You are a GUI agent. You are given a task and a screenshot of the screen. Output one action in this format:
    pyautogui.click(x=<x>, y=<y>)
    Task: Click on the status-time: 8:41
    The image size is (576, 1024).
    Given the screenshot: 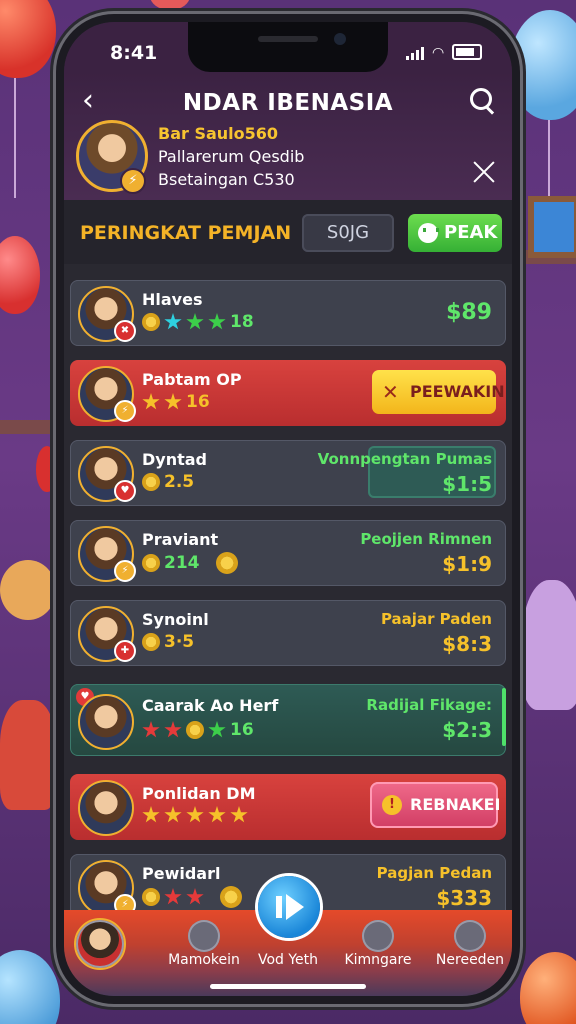 What is the action you would take?
    pyautogui.click(x=134, y=53)
    